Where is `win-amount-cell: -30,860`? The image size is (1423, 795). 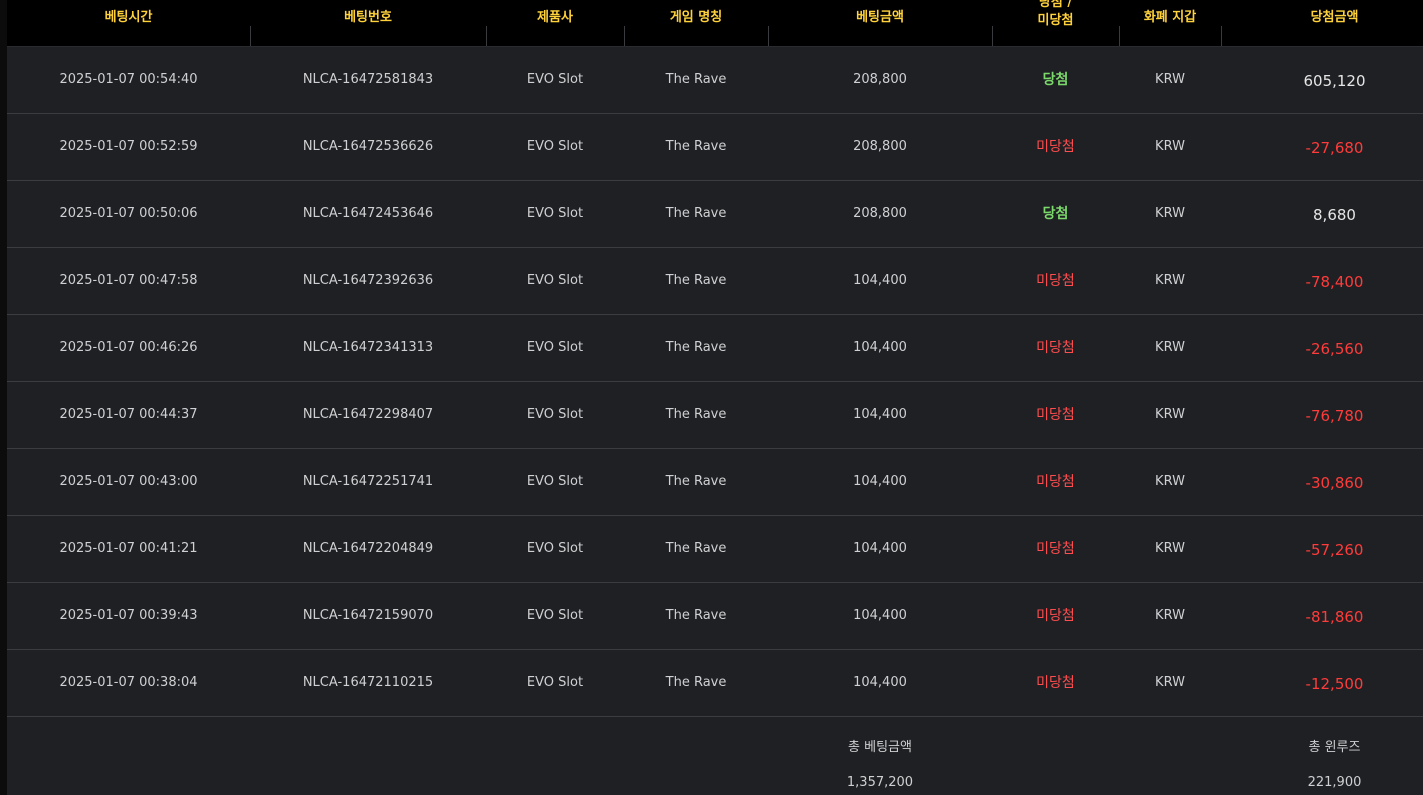
win-amount-cell: -30,860 is located at coordinates (1334, 483).